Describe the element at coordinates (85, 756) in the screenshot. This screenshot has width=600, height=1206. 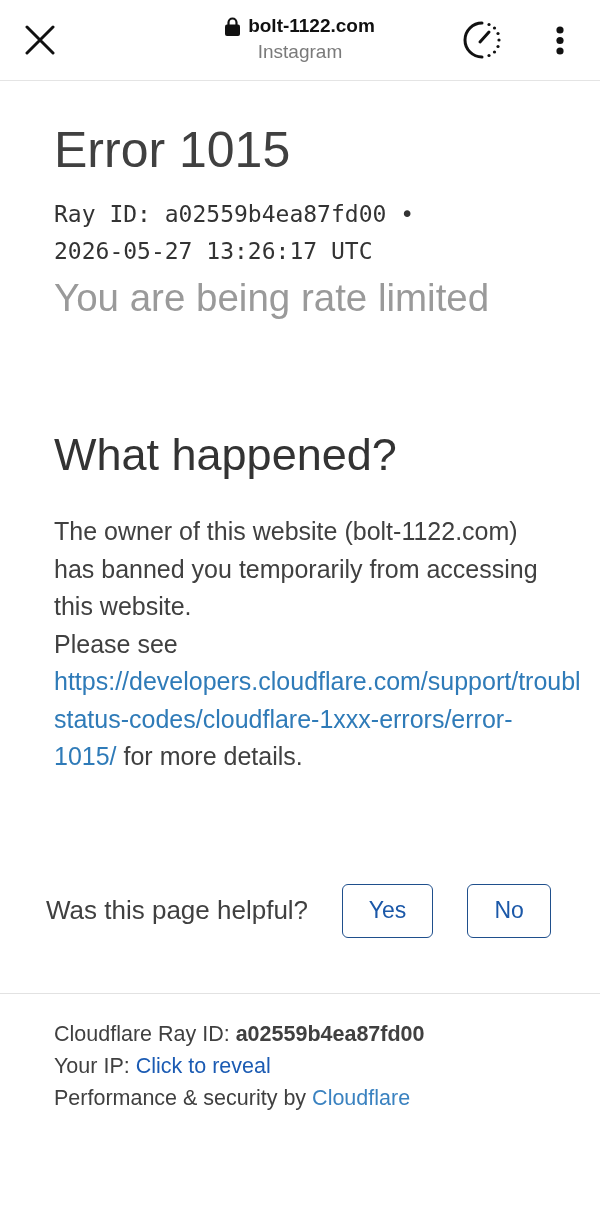
I see `documentation-link: 1015/` at that location.